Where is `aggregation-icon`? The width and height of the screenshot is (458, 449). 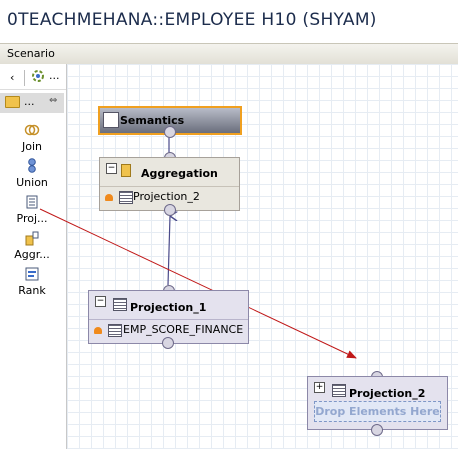 aggregation-icon is located at coordinates (126, 170).